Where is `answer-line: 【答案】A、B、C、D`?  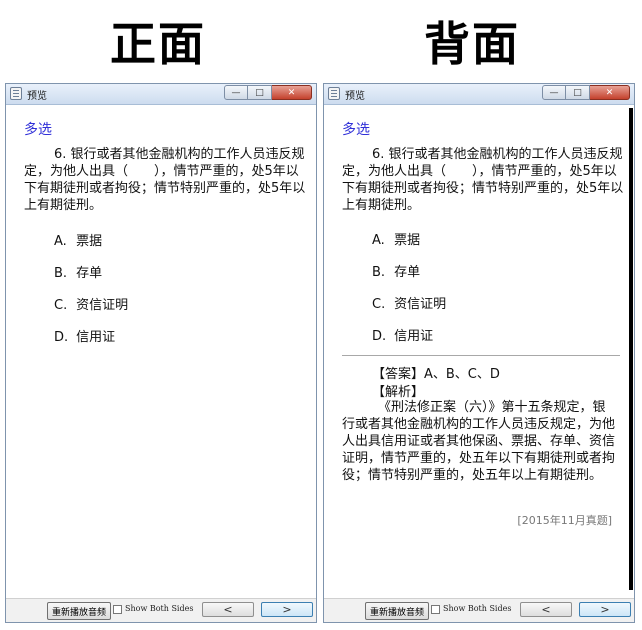 answer-line: 【答案】A、B、C、D is located at coordinates (436, 374).